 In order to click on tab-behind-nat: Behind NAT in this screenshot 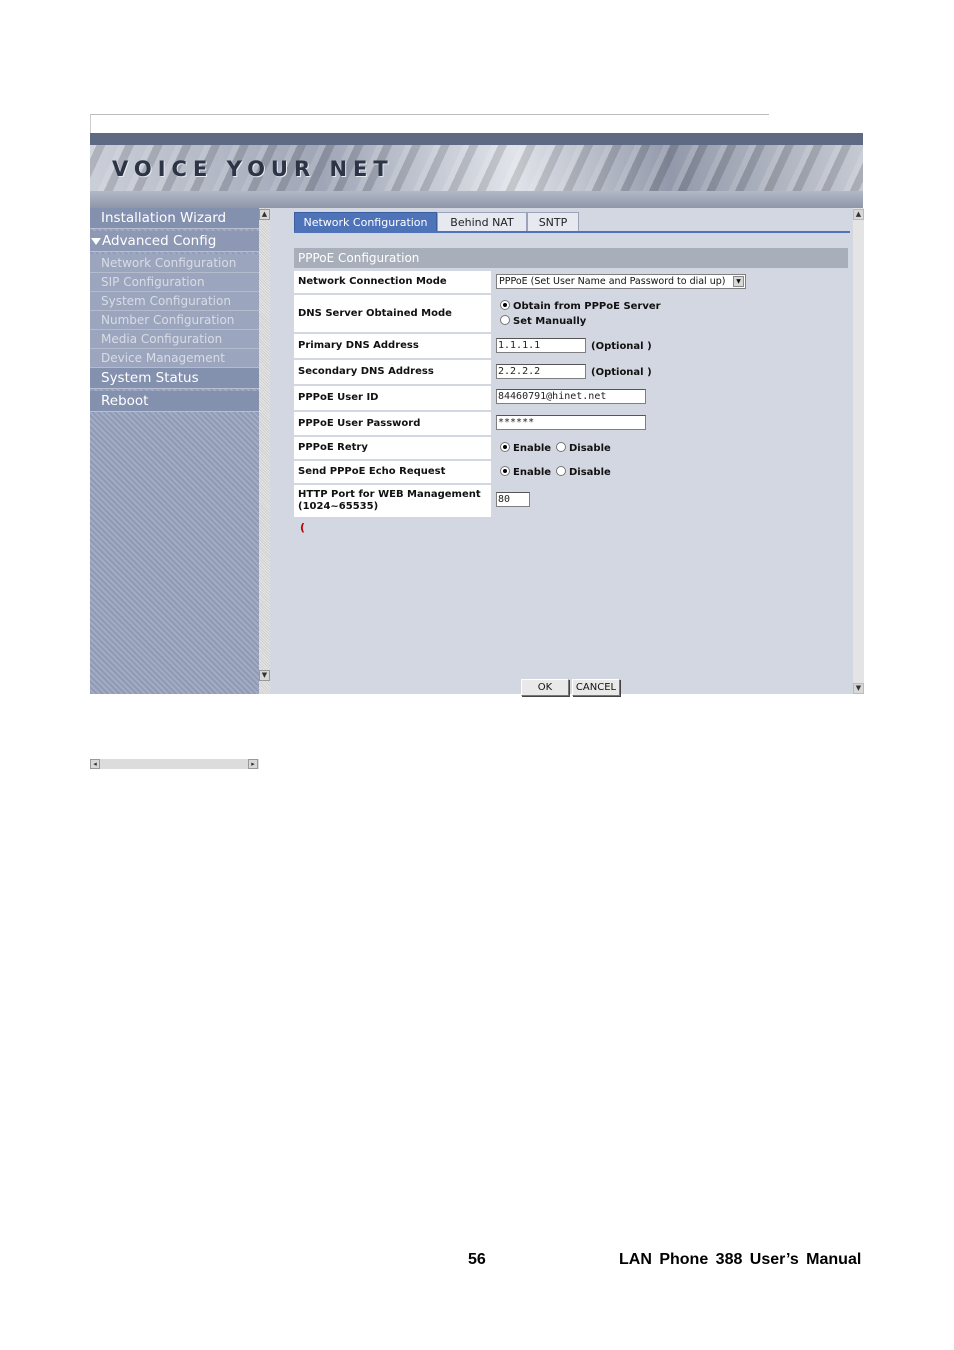, I will do `click(482, 221)`.